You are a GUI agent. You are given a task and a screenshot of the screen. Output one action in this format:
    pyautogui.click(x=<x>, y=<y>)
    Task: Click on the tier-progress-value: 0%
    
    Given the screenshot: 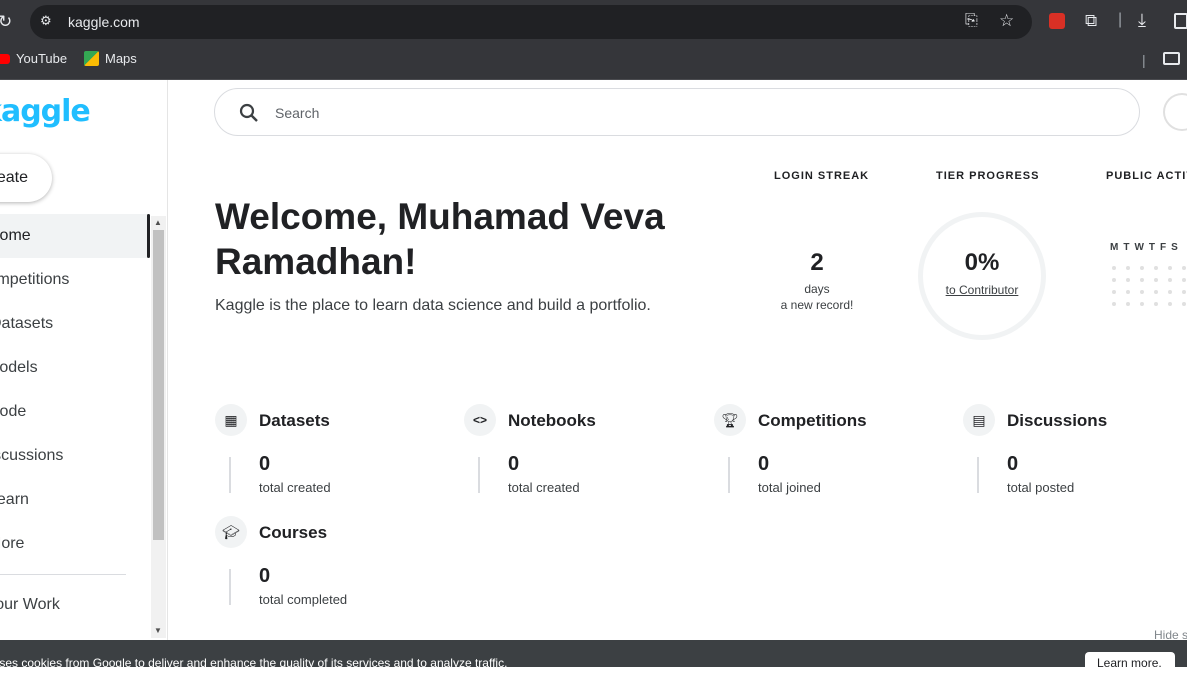 What is the action you would take?
    pyautogui.click(x=982, y=262)
    